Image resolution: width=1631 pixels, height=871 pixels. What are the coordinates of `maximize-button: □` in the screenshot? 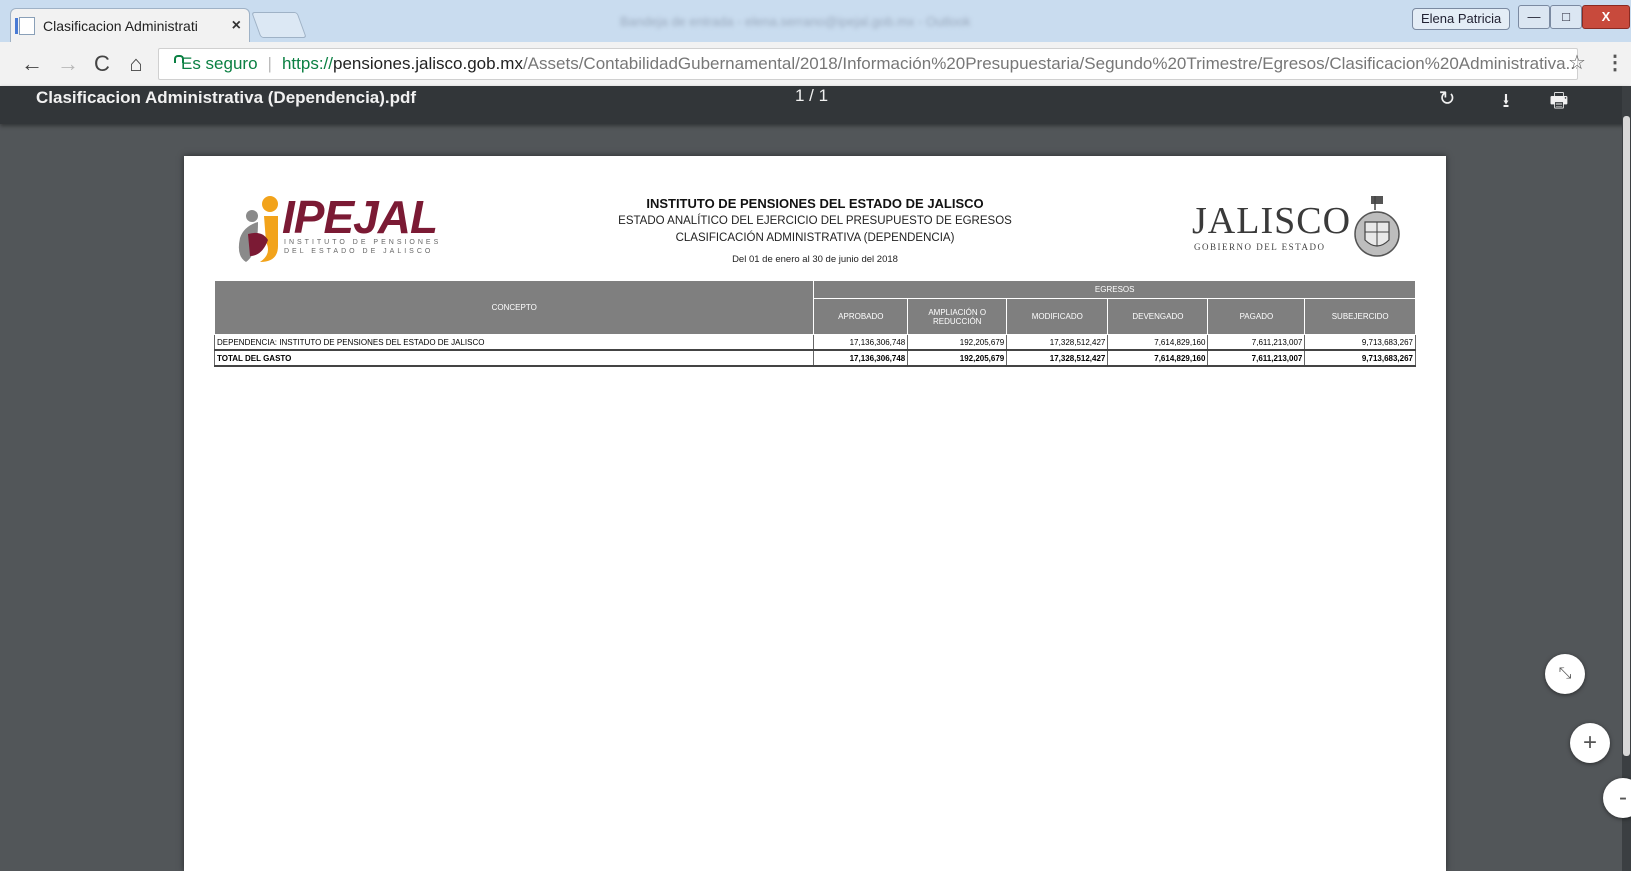 It's located at (1566, 17).